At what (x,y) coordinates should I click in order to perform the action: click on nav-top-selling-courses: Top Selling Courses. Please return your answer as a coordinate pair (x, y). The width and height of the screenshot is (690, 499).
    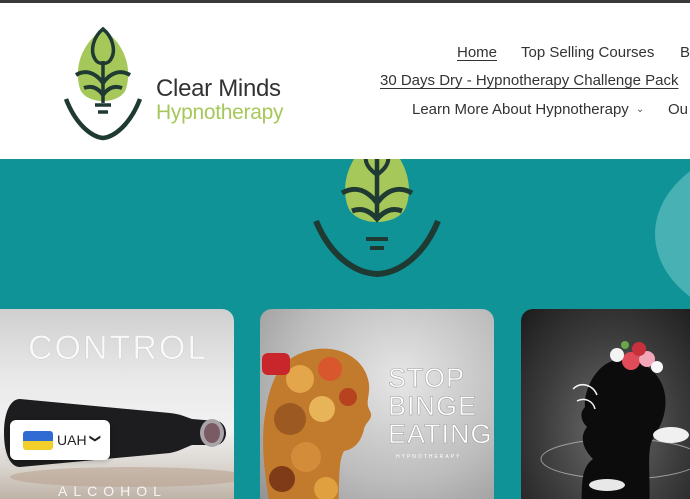
    Looking at the image, I should click on (587, 52).